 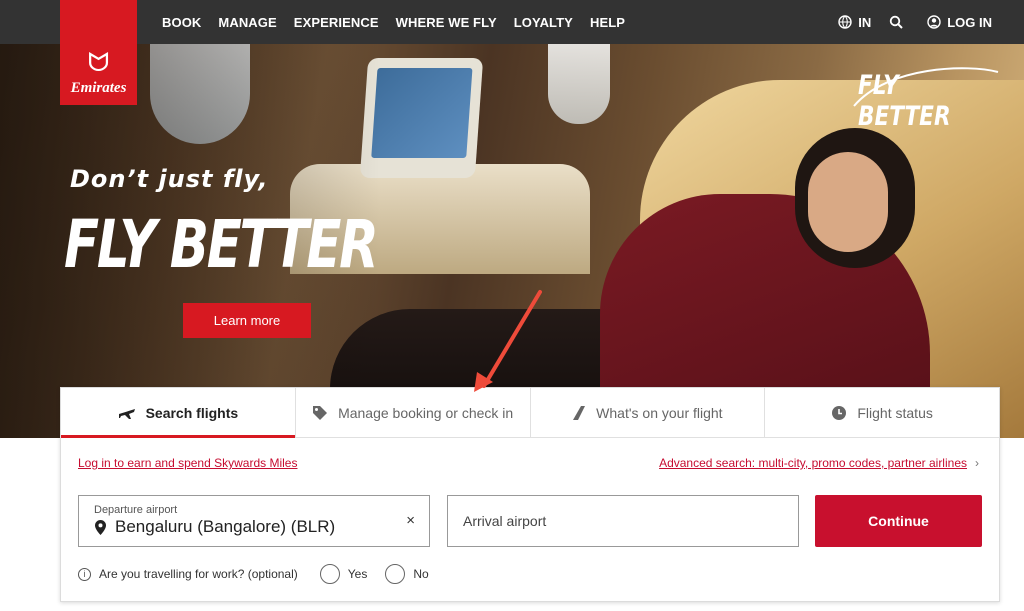 What do you see at coordinates (84, 574) in the screenshot?
I see `info-icon: i` at bounding box center [84, 574].